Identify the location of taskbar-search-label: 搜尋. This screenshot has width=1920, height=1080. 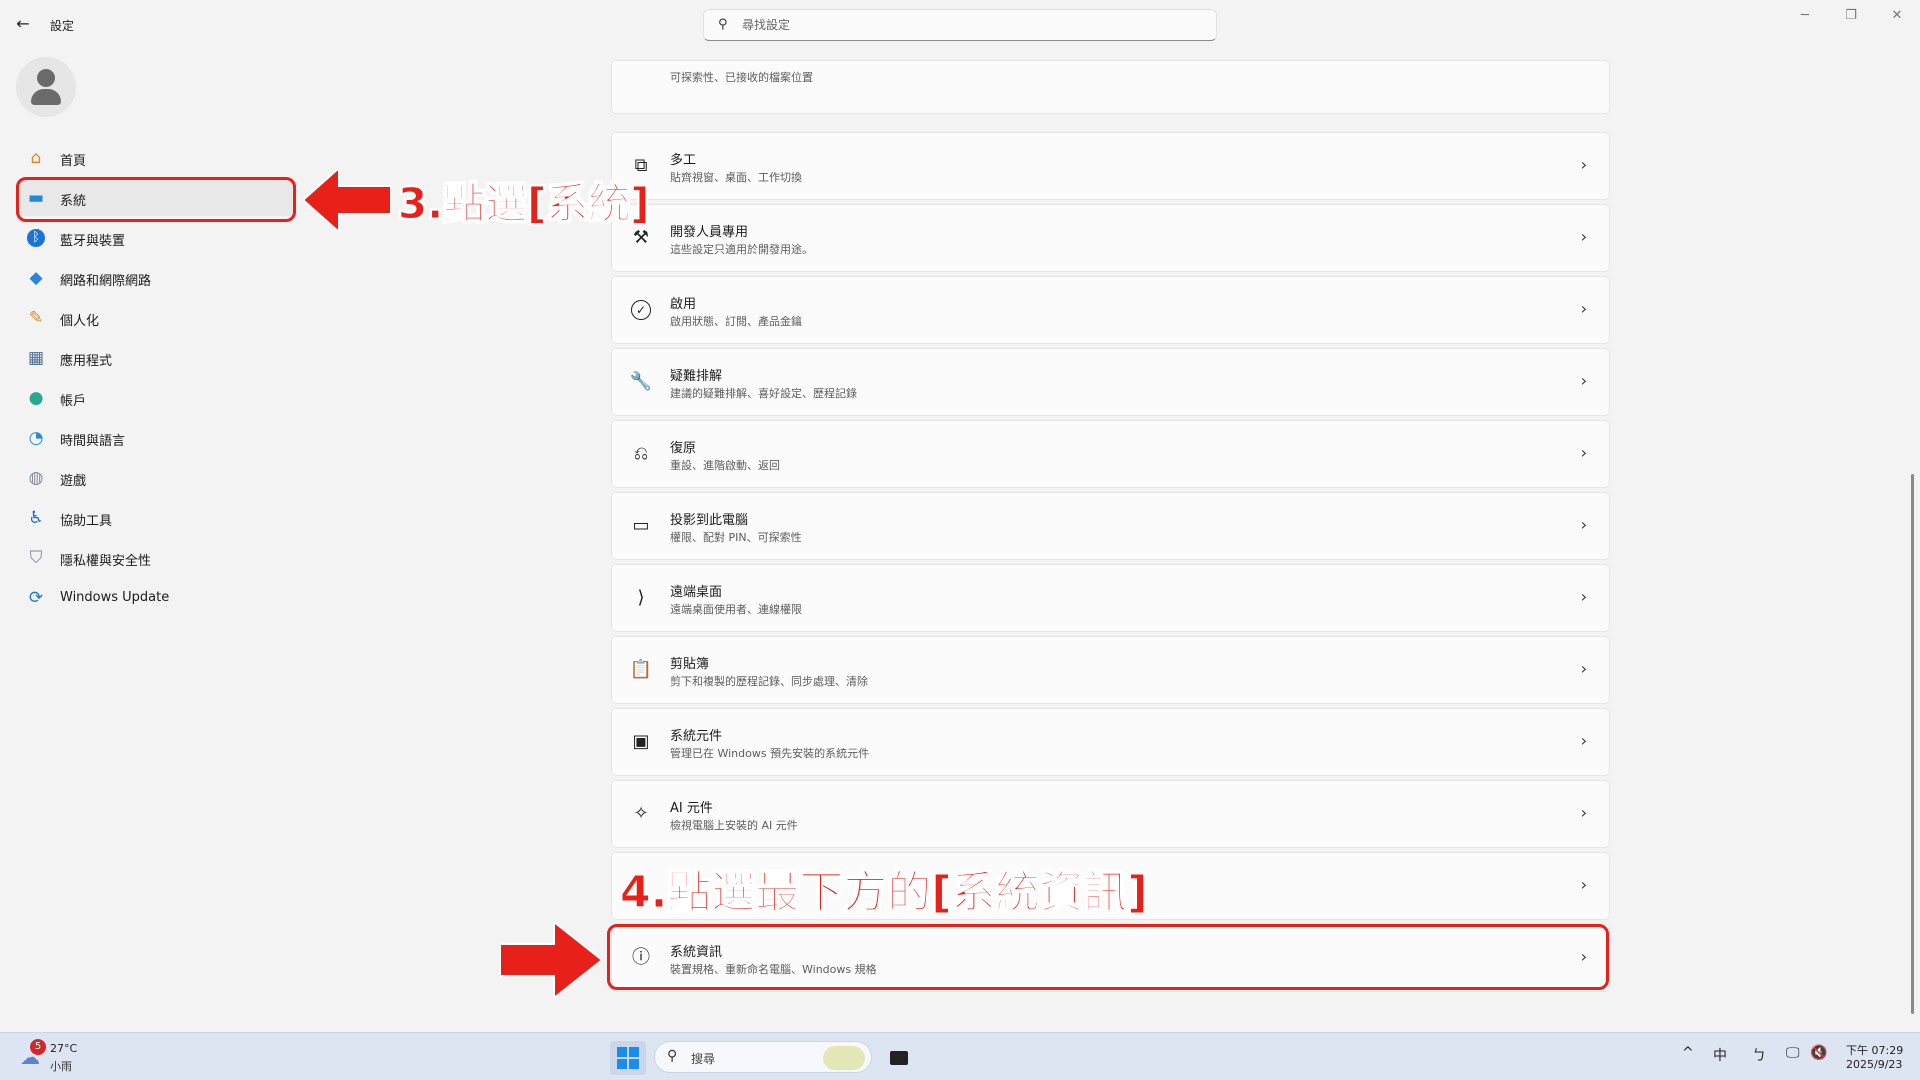
(703, 1059).